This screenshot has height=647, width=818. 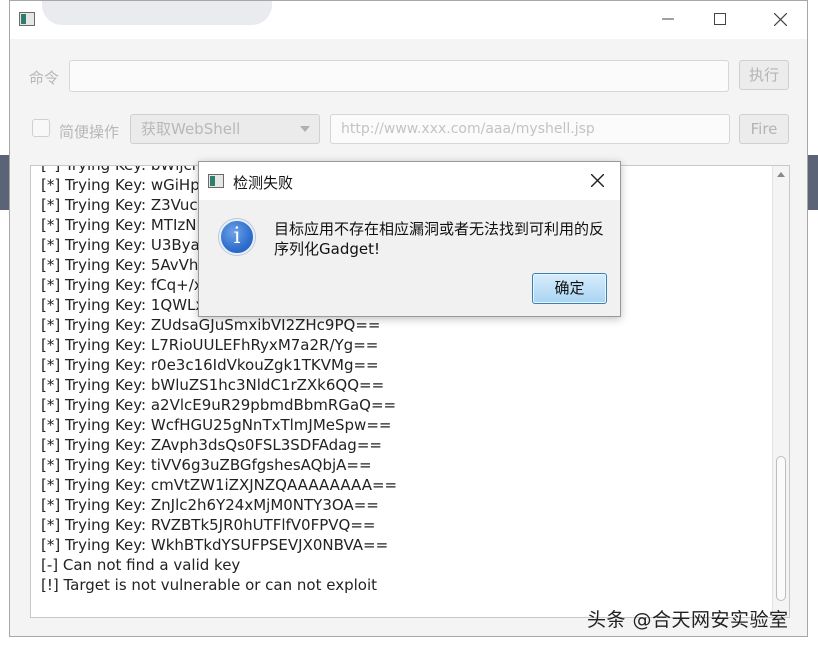 I want to click on log-line: [*] Trying Key: L7RioUULEFhRyxM7a2R/Yg==, so click(x=210, y=345).